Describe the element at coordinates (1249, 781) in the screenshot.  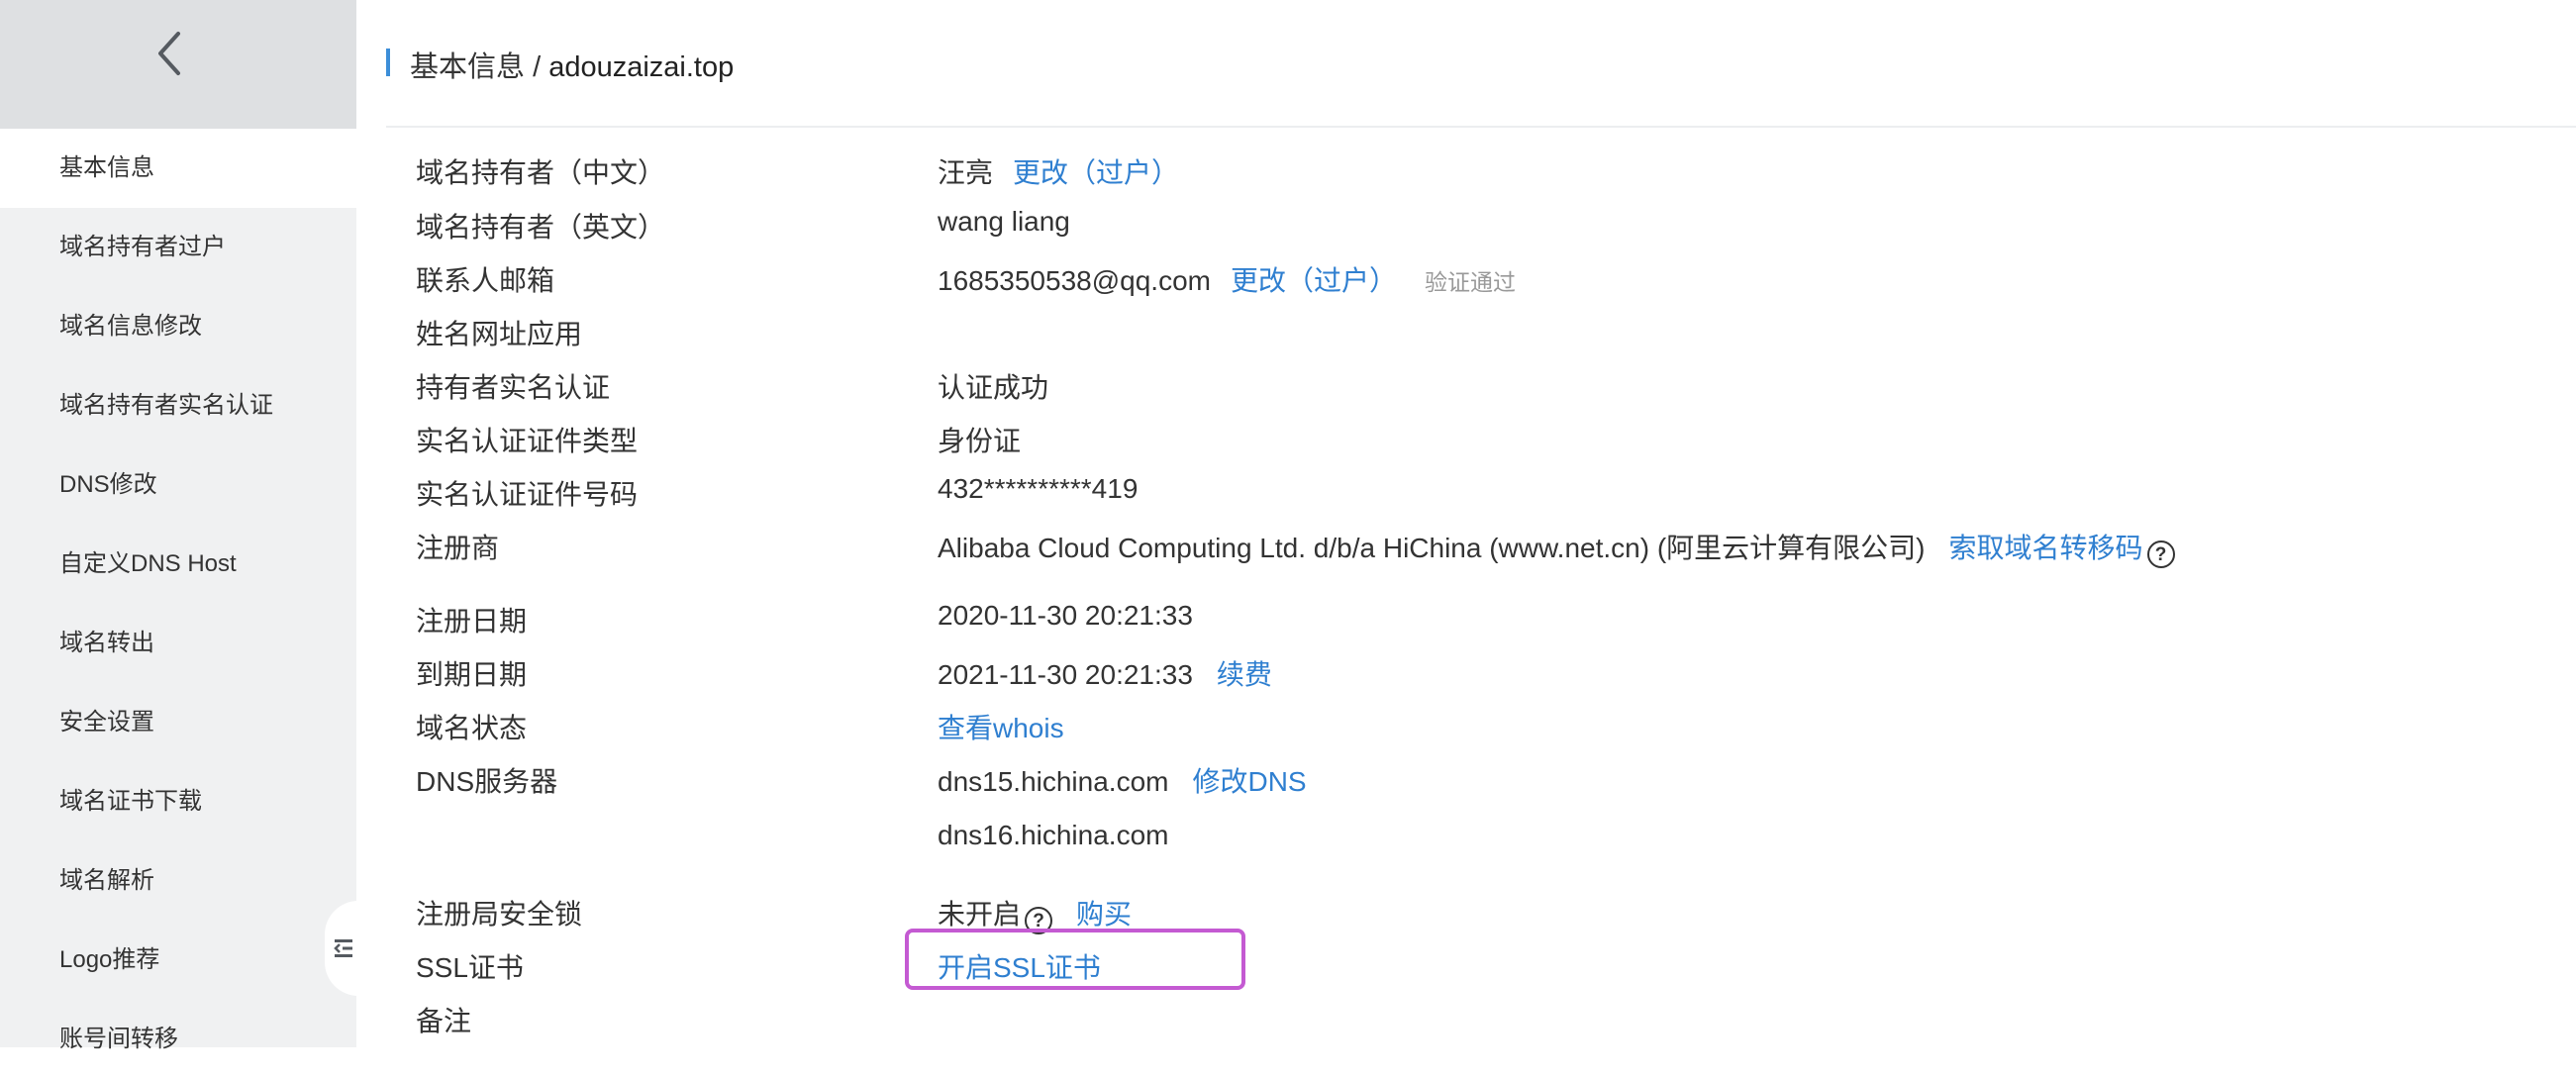
I see `modify-dns-link: 修改DNS` at that location.